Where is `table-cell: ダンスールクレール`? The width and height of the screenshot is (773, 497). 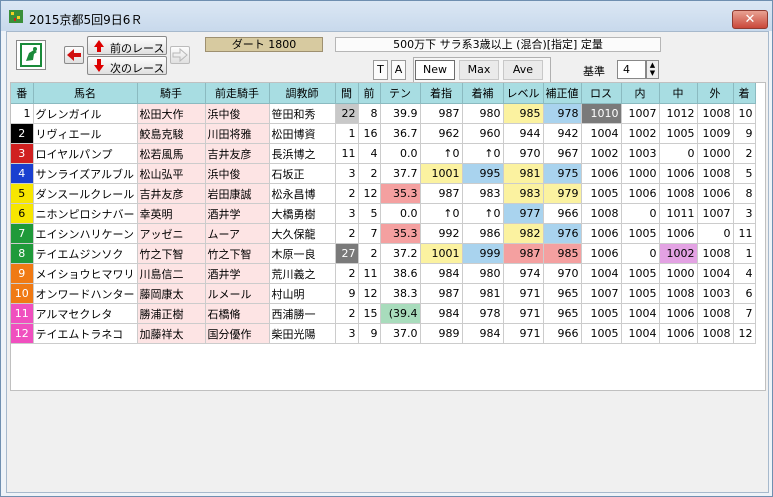 table-cell: ダンスールクレール is located at coordinates (85, 193).